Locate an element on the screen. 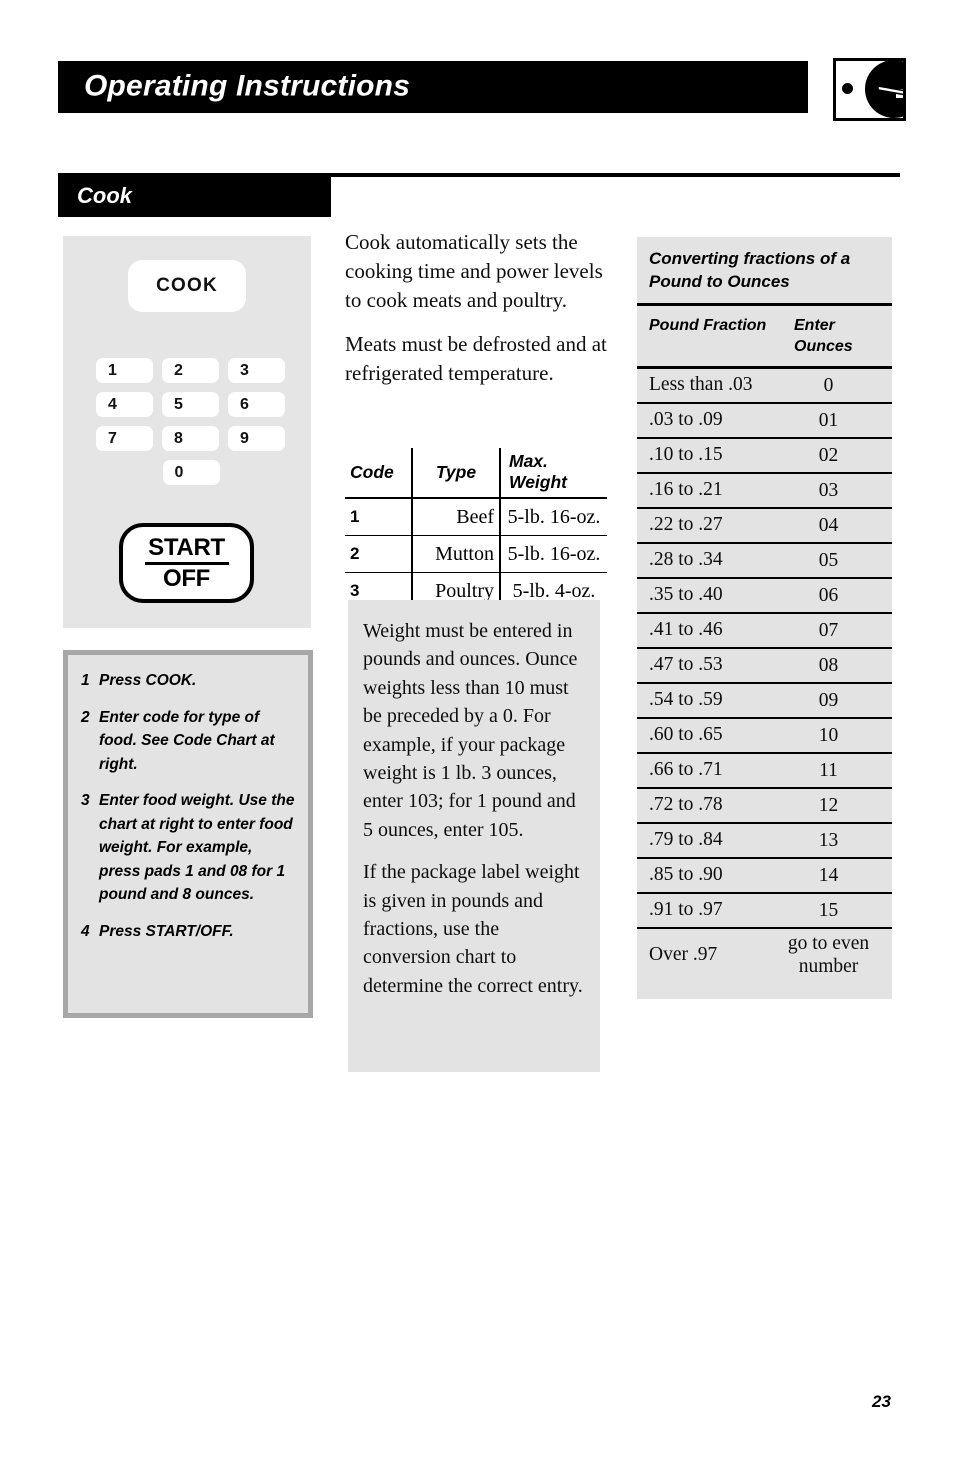 The image size is (954, 1475). off-label: OFF is located at coordinates (186, 578).